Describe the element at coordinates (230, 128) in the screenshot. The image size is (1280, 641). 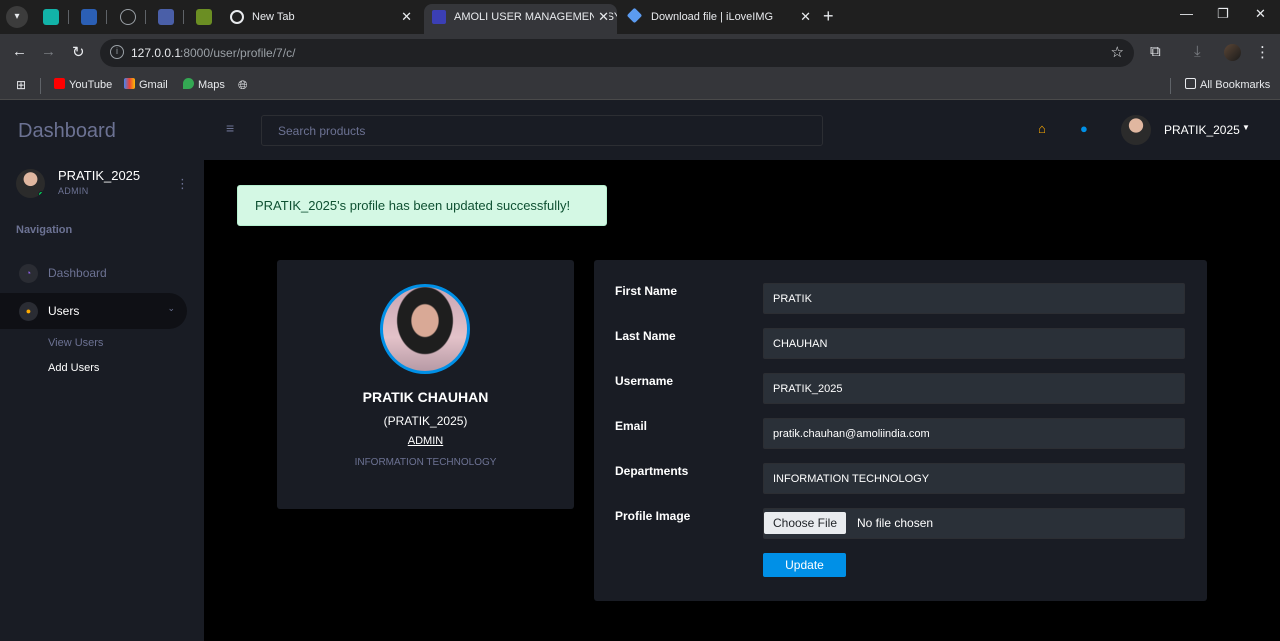
I see `hamburger-menu-icon: ≡` at that location.